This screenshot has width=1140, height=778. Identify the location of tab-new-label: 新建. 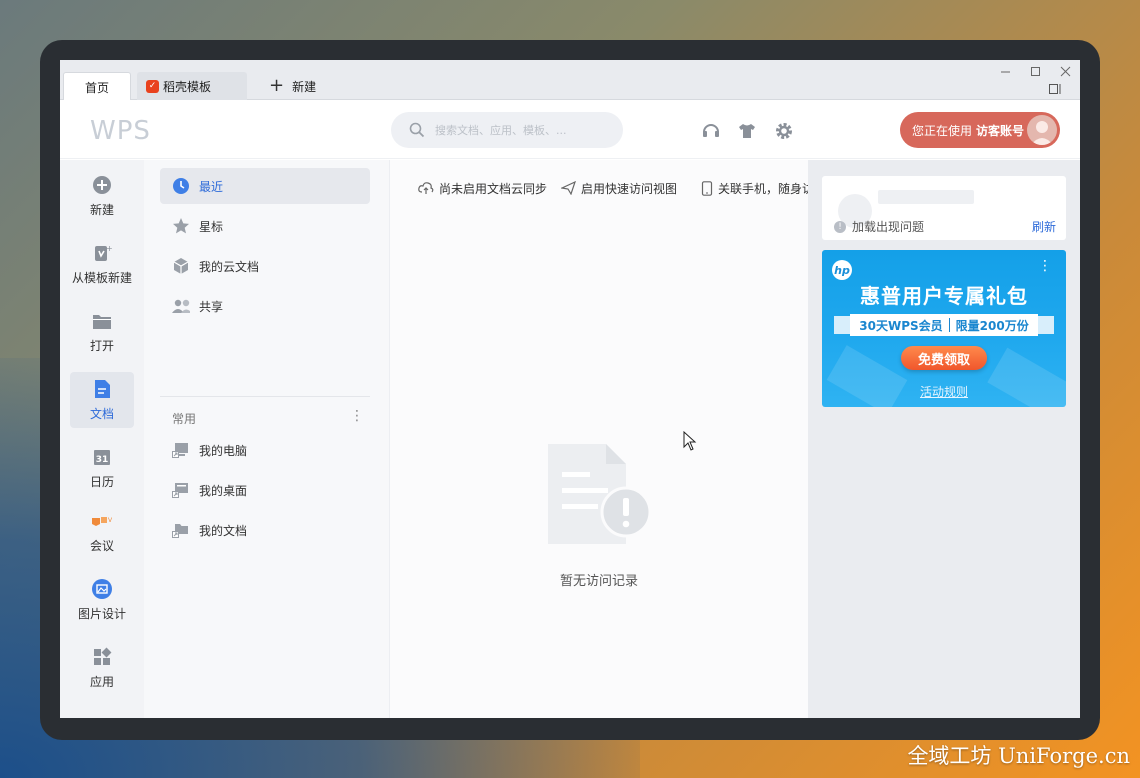
(304, 86).